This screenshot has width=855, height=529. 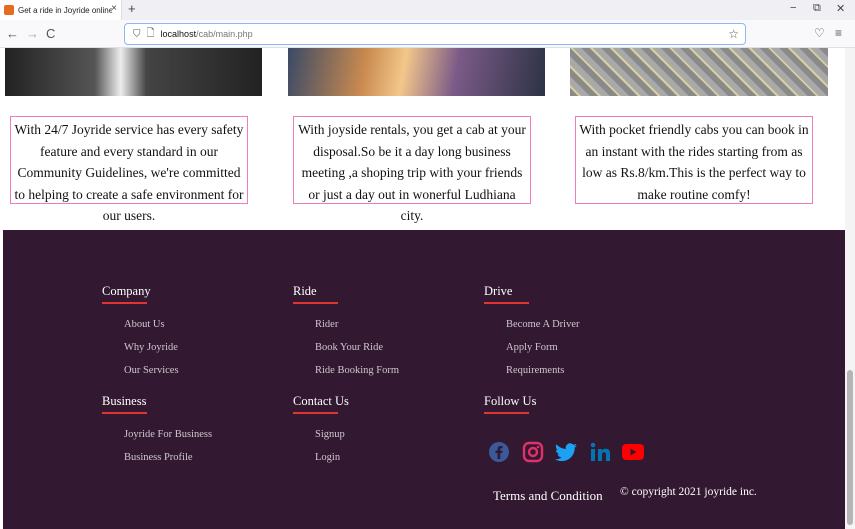 What do you see at coordinates (114, 8) in the screenshot?
I see `tab-close-icon: ×` at bounding box center [114, 8].